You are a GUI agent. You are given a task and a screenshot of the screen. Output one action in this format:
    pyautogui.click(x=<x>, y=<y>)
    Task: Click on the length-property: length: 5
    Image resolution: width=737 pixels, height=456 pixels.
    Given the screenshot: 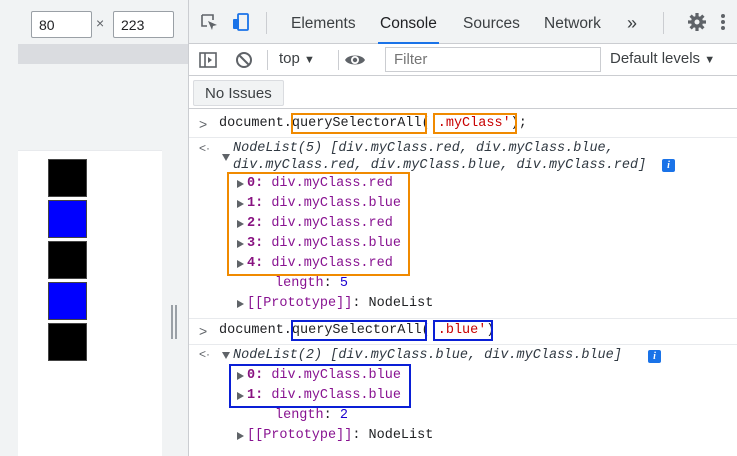 What is the action you would take?
    pyautogui.click(x=311, y=283)
    